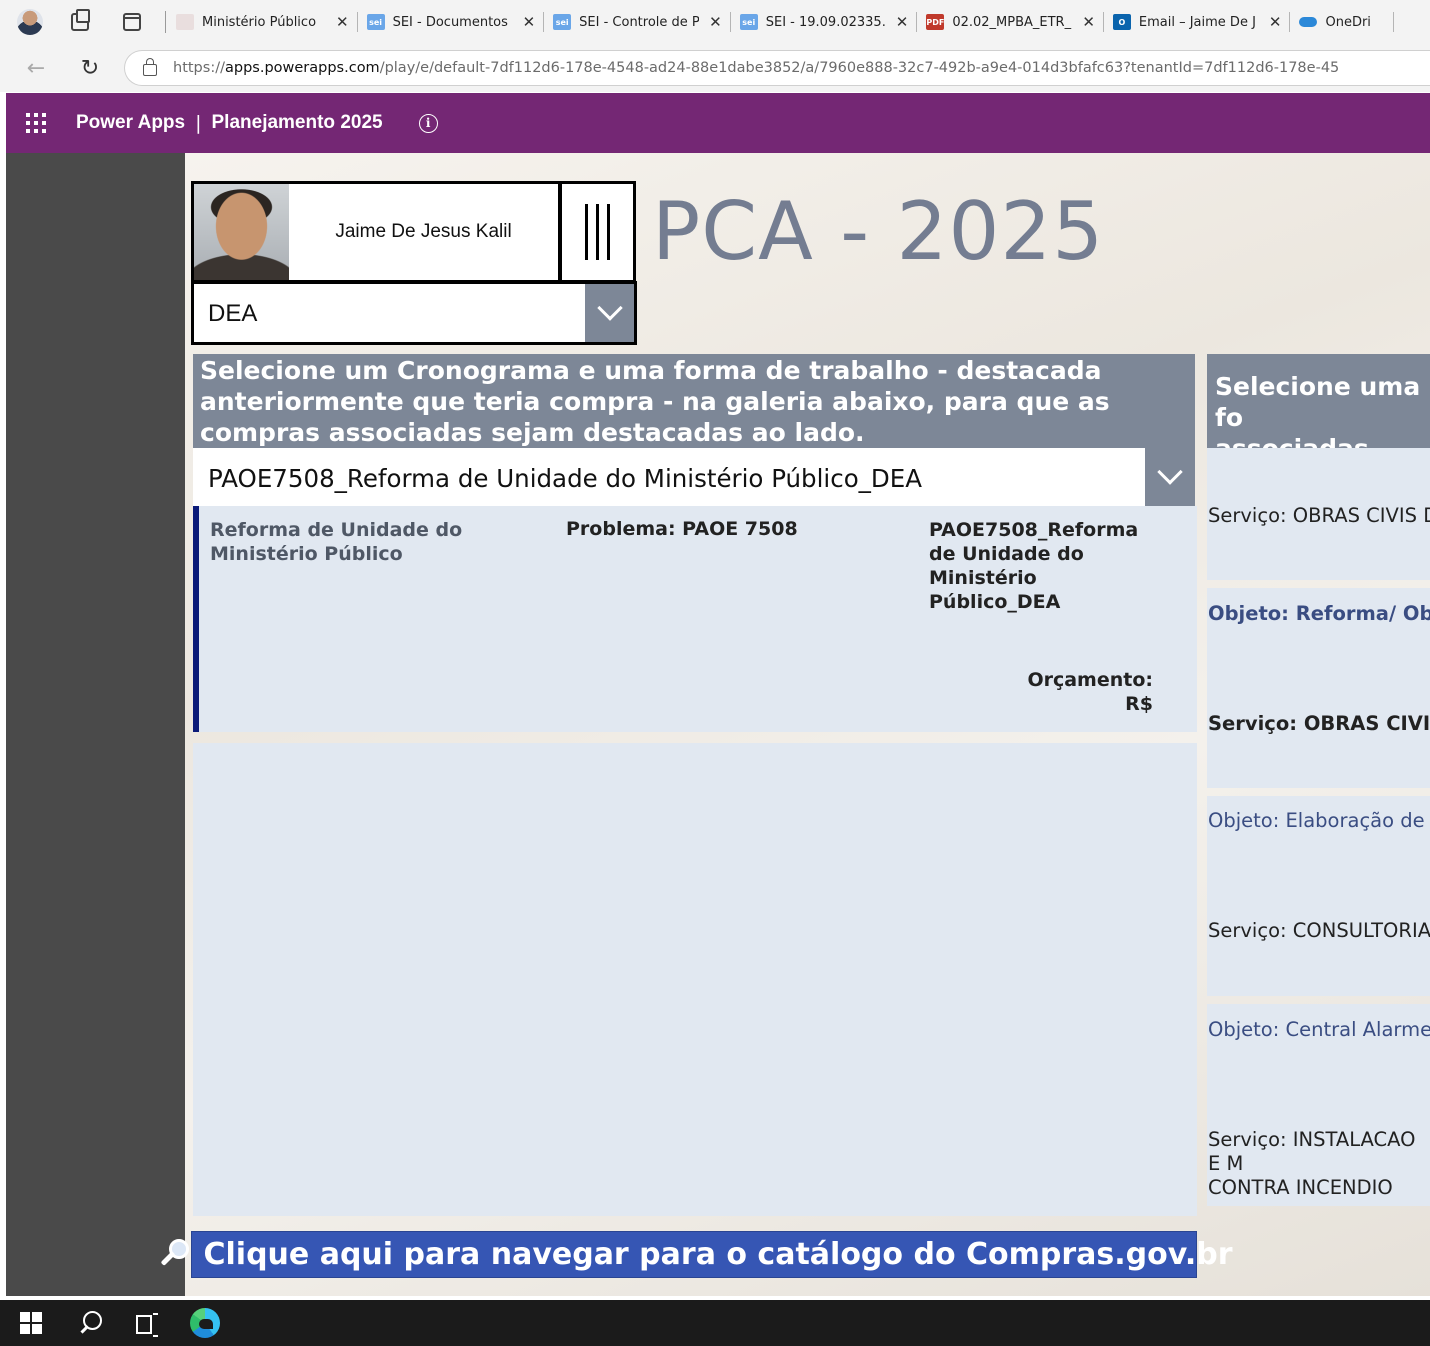 This screenshot has height=1346, width=1430. What do you see at coordinates (90, 68) in the screenshot?
I see `refresh-icon: ↻` at bounding box center [90, 68].